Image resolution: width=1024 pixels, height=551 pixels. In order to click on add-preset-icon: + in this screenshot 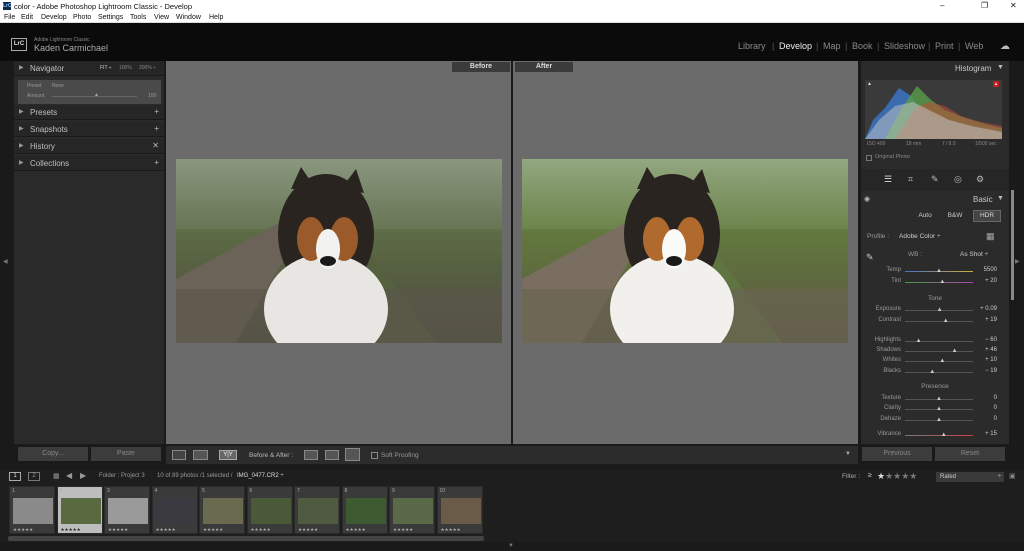, I will do `click(156, 111)`.